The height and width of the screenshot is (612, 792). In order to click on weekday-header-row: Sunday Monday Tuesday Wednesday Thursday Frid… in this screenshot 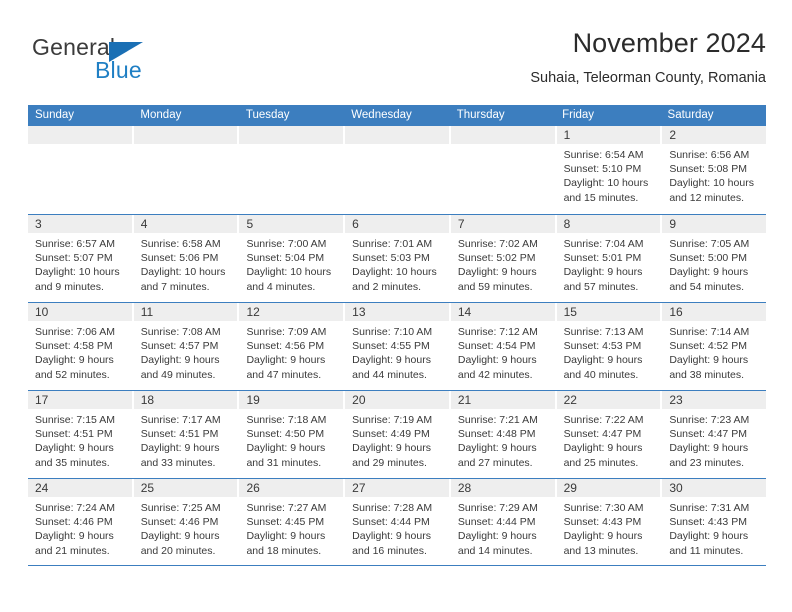, I will do `click(397, 115)`.